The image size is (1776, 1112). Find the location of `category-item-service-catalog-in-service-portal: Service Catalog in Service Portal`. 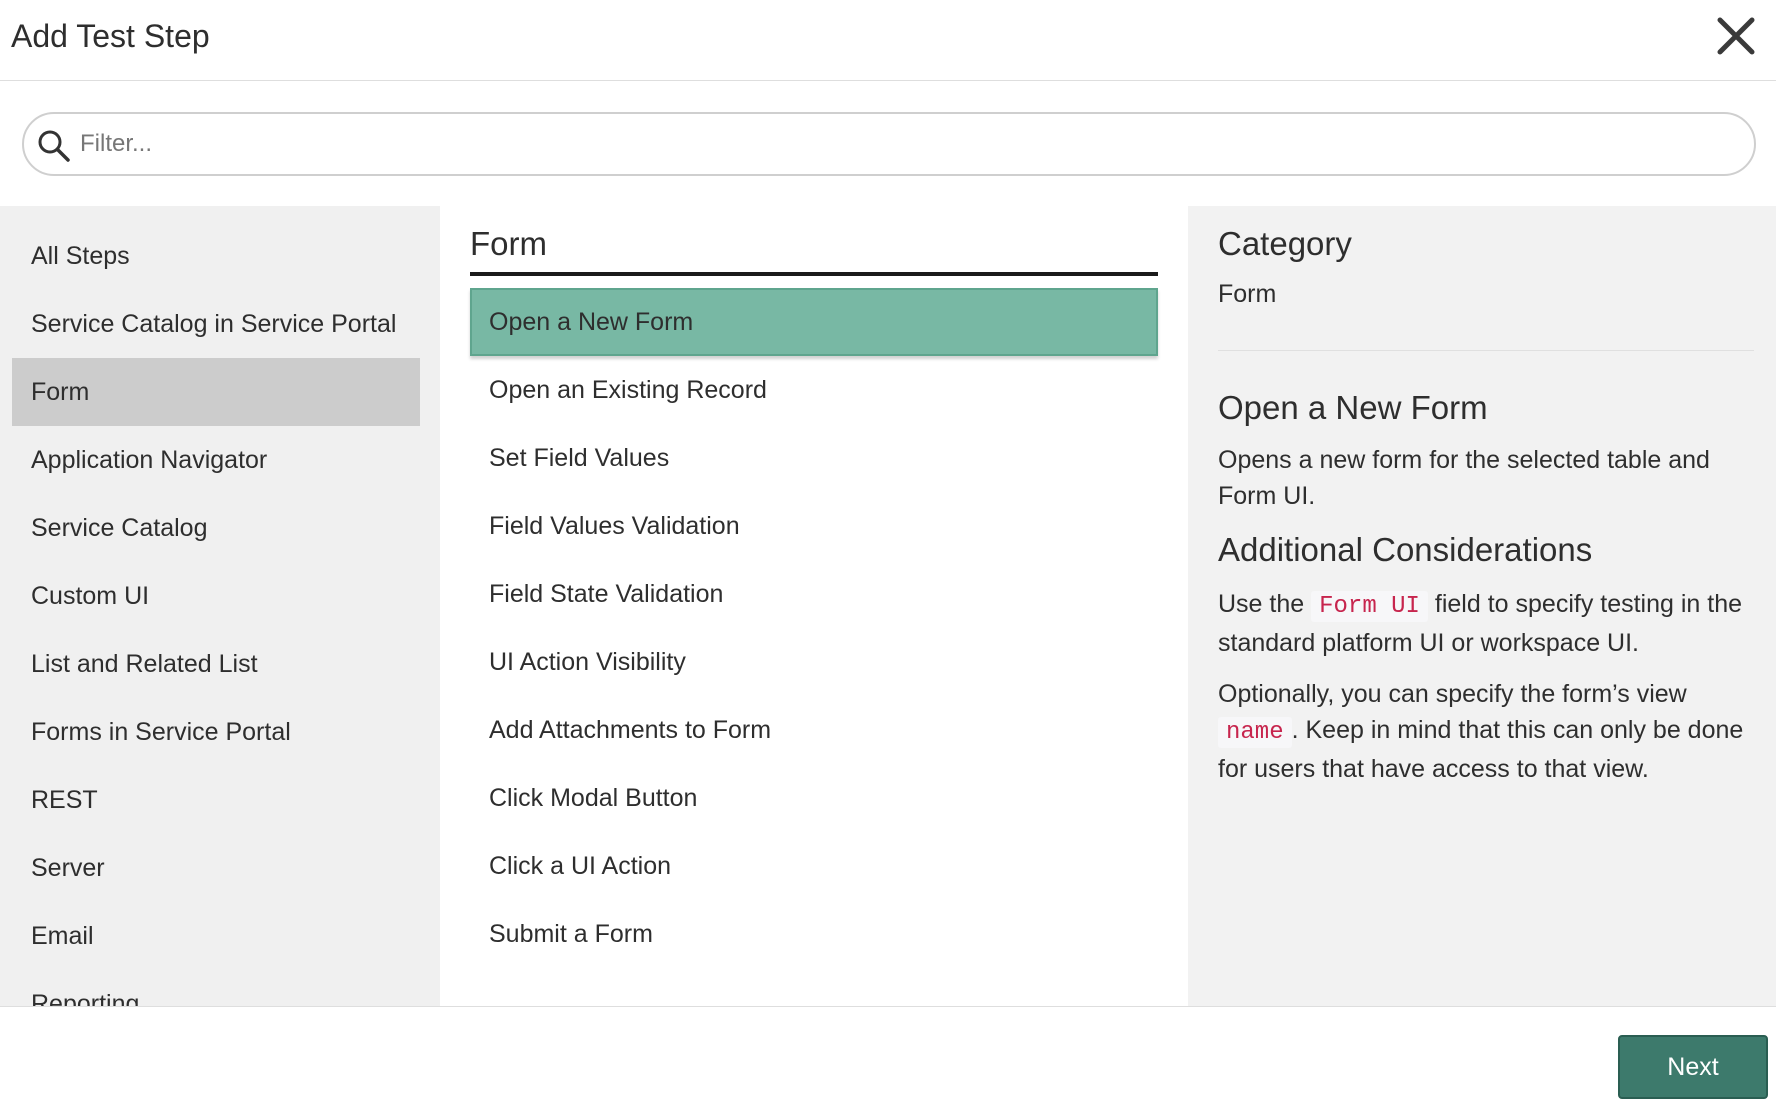

category-item-service-catalog-in-service-portal: Service Catalog in Service Portal is located at coordinates (216, 324).